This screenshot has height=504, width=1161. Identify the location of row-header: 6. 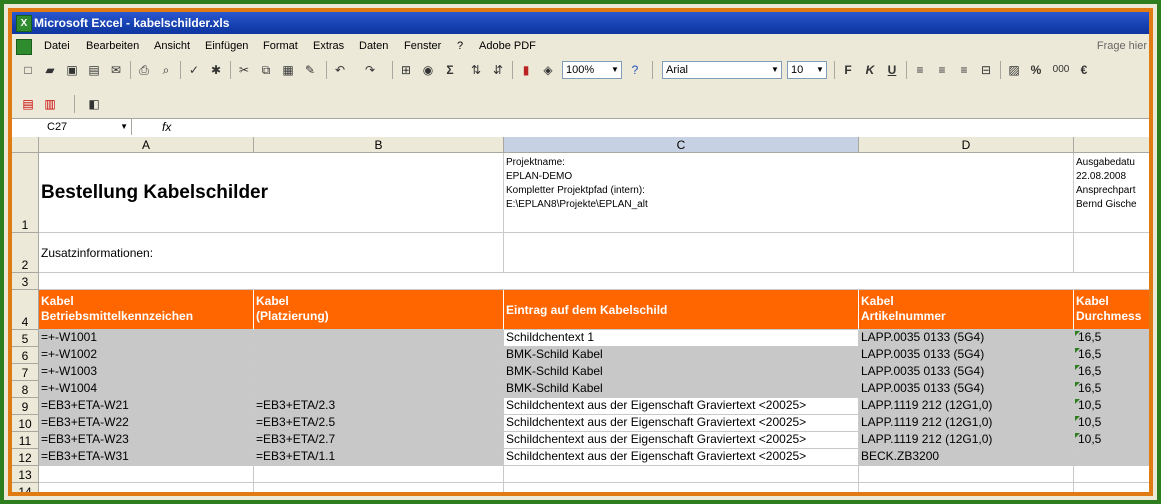
(25, 355).